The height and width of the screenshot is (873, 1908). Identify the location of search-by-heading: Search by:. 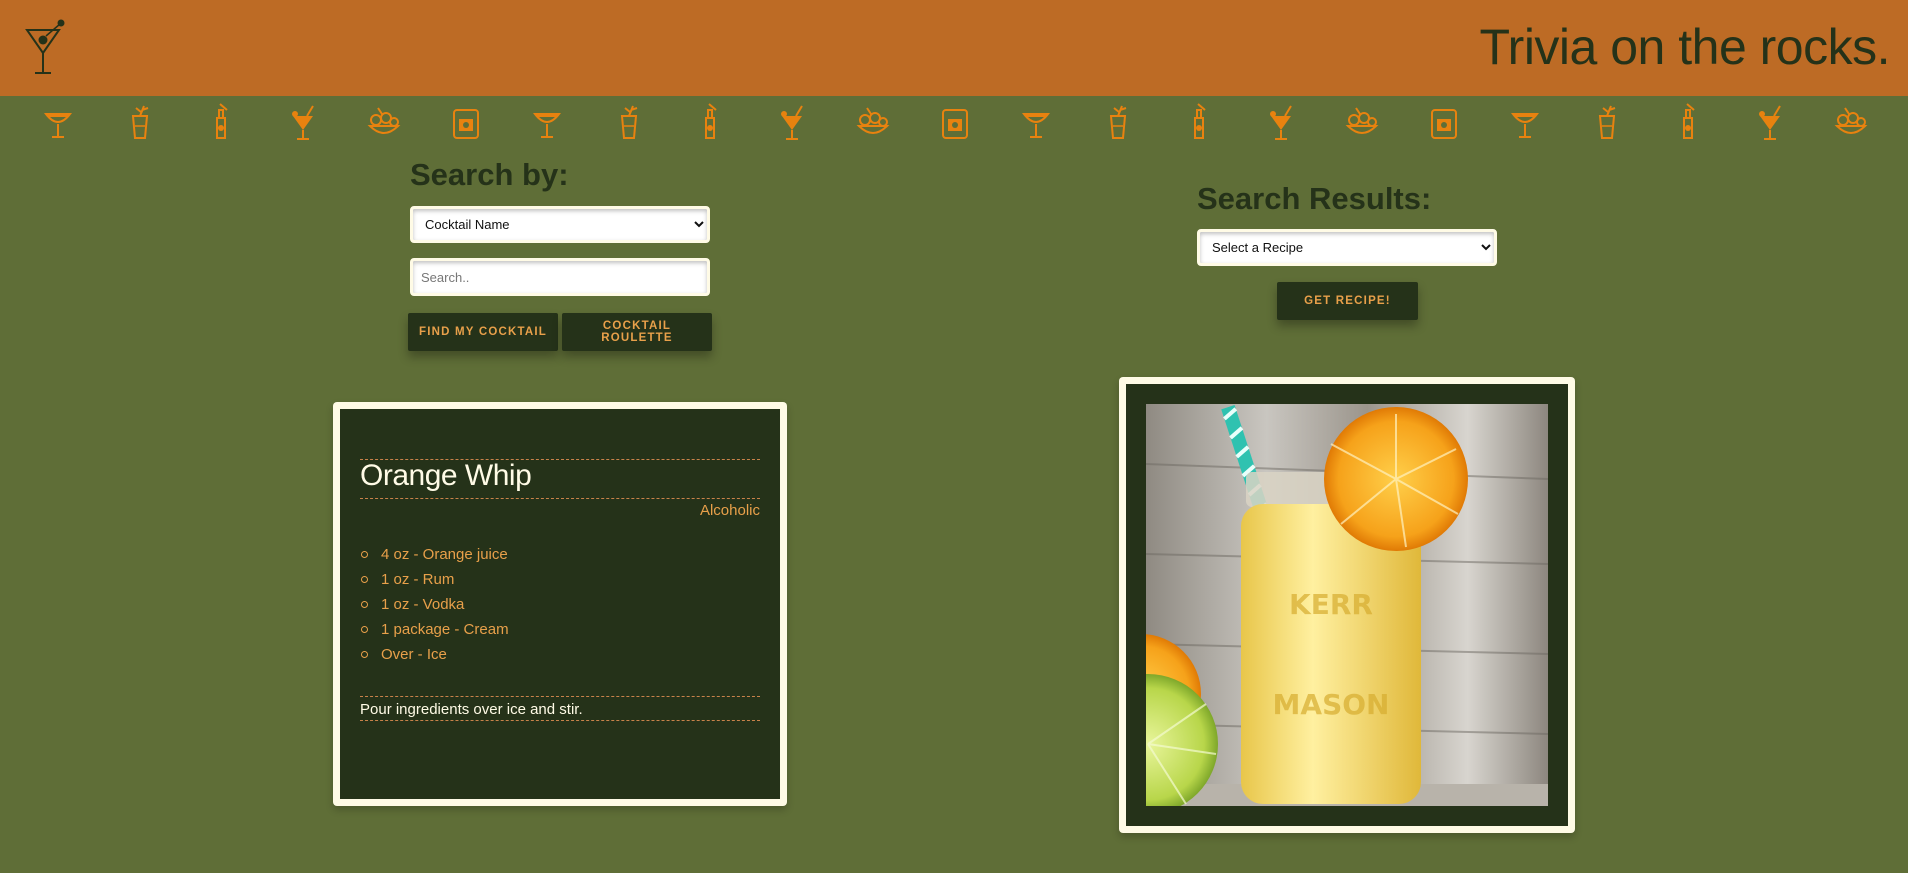
(489, 174).